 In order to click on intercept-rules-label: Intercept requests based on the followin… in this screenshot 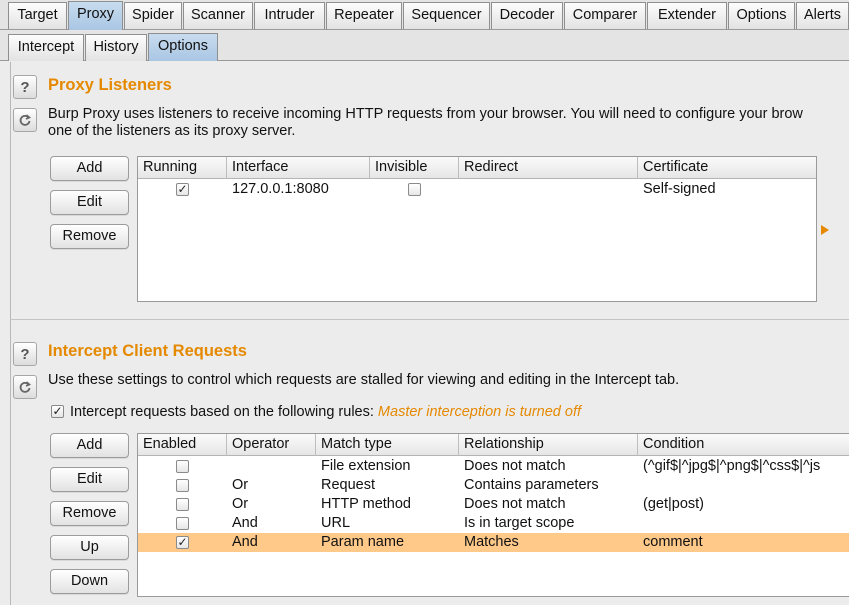, I will do `click(325, 412)`.